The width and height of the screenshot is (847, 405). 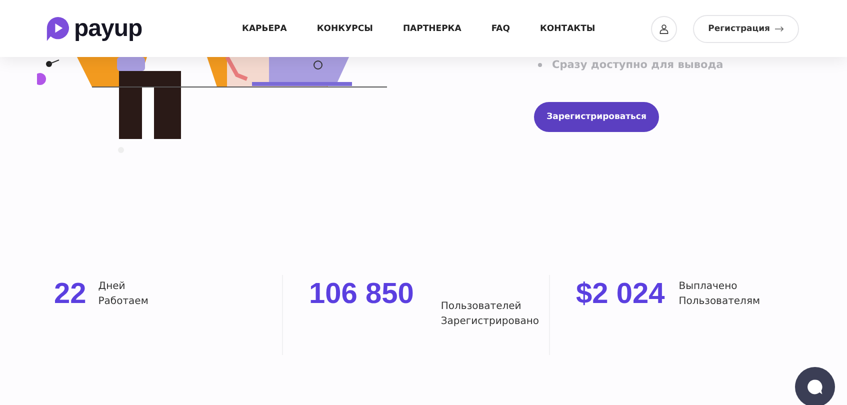 I want to click on user-icon, so click(x=664, y=29).